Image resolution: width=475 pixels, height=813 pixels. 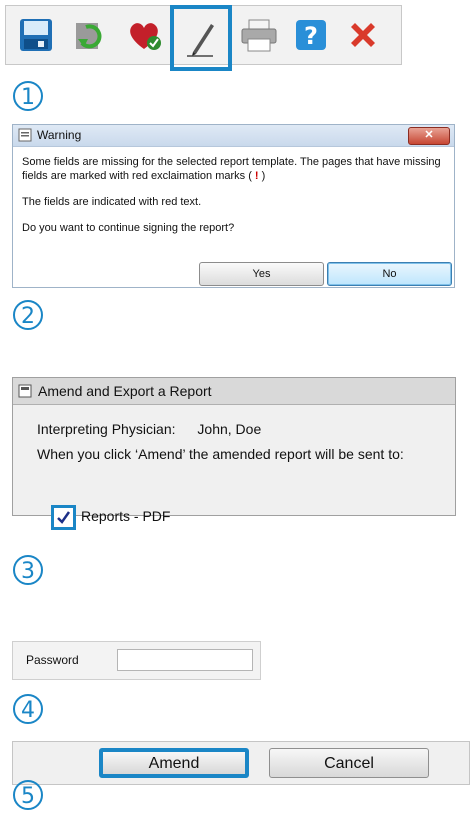 What do you see at coordinates (349, 763) in the screenshot?
I see `cancel-button: Cancel` at bounding box center [349, 763].